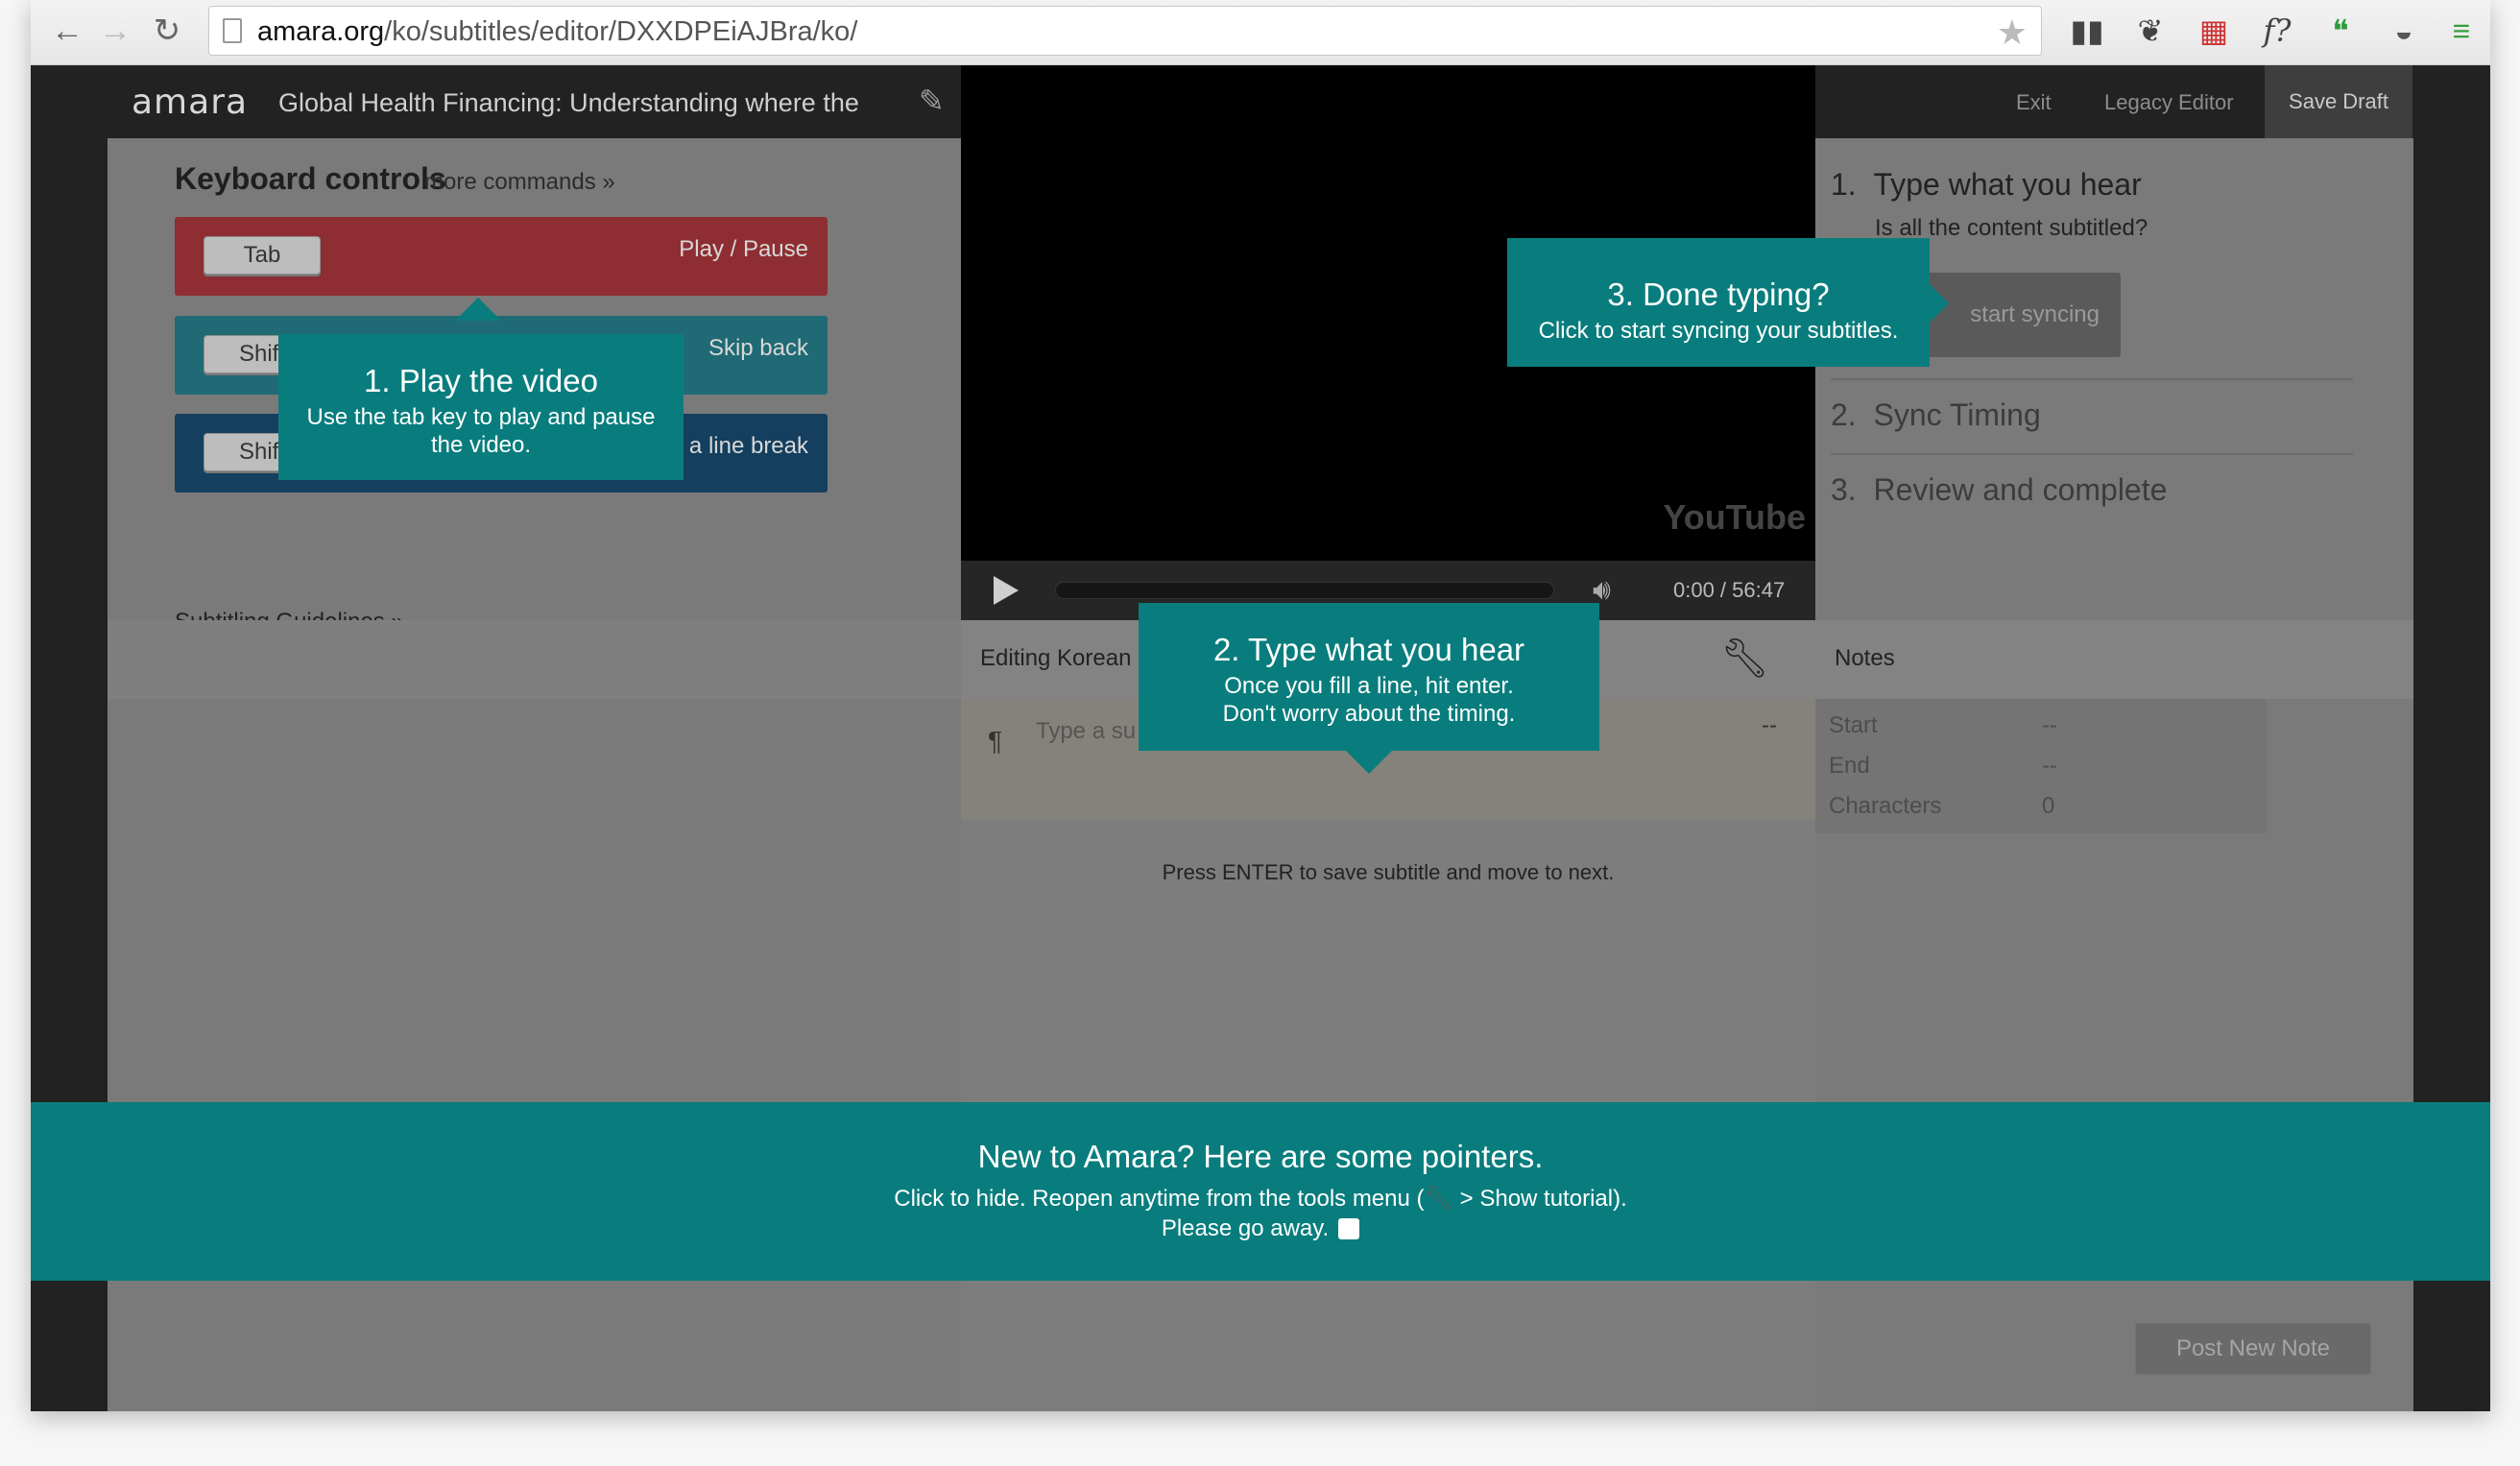 This screenshot has width=2520, height=1466. I want to click on notes-panel: Start -- End -- Characters 0, so click(2114, 1055).